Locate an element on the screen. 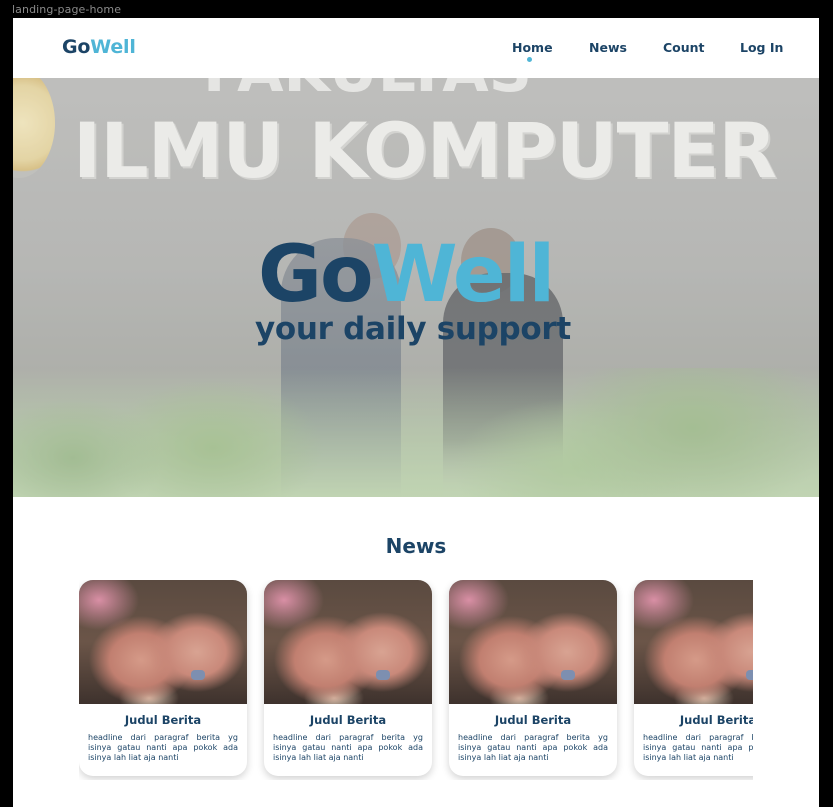 Image resolution: width=833 pixels, height=807 pixels. nav-count: Count is located at coordinates (684, 47).